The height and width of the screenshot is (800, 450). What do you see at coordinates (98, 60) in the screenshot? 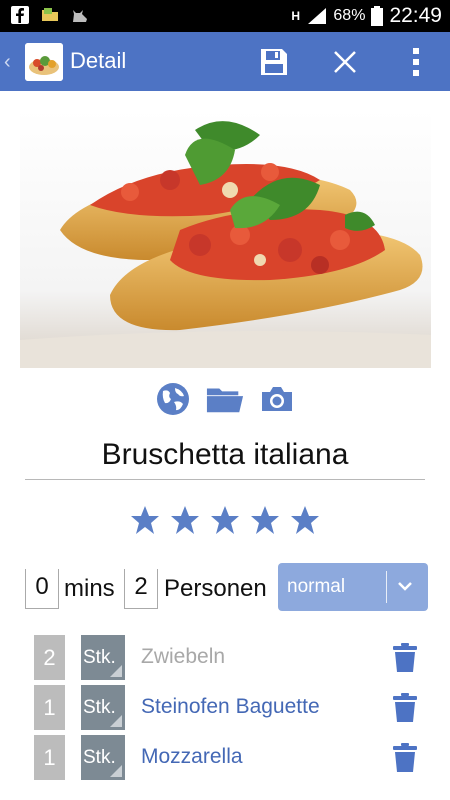
I see `page-title: Detail` at bounding box center [98, 60].